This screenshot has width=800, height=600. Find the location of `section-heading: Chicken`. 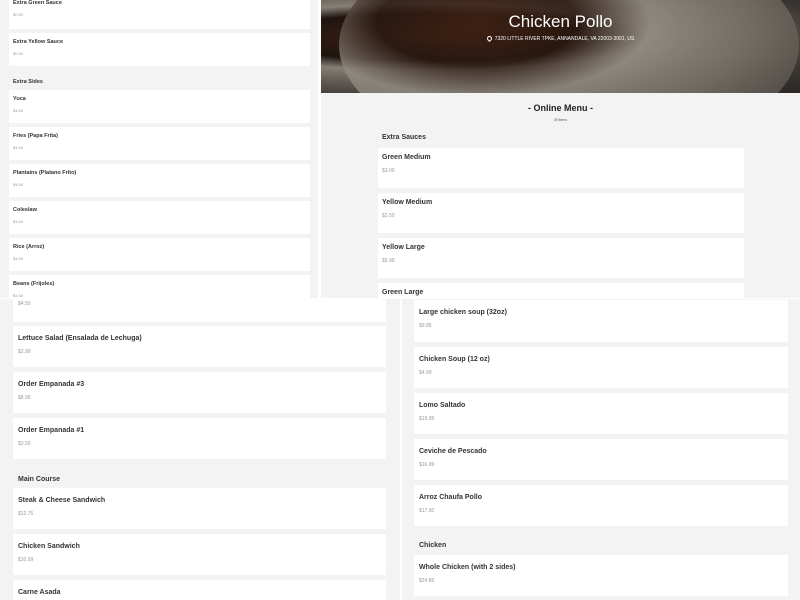

section-heading: Chicken is located at coordinates (433, 545).